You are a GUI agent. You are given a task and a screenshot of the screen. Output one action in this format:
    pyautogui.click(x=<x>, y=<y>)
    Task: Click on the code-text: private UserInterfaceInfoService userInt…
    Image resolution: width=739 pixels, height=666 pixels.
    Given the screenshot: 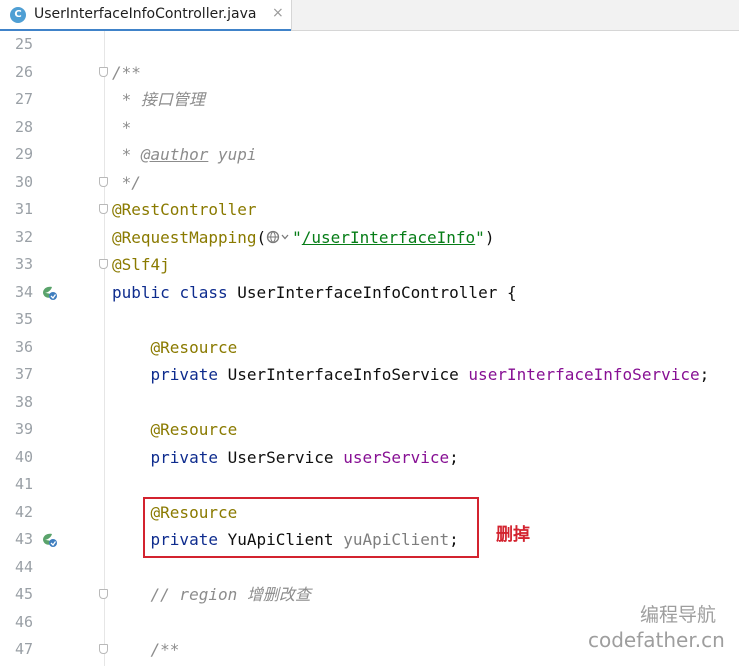 What is the action you would take?
    pyautogui.click(x=411, y=375)
    